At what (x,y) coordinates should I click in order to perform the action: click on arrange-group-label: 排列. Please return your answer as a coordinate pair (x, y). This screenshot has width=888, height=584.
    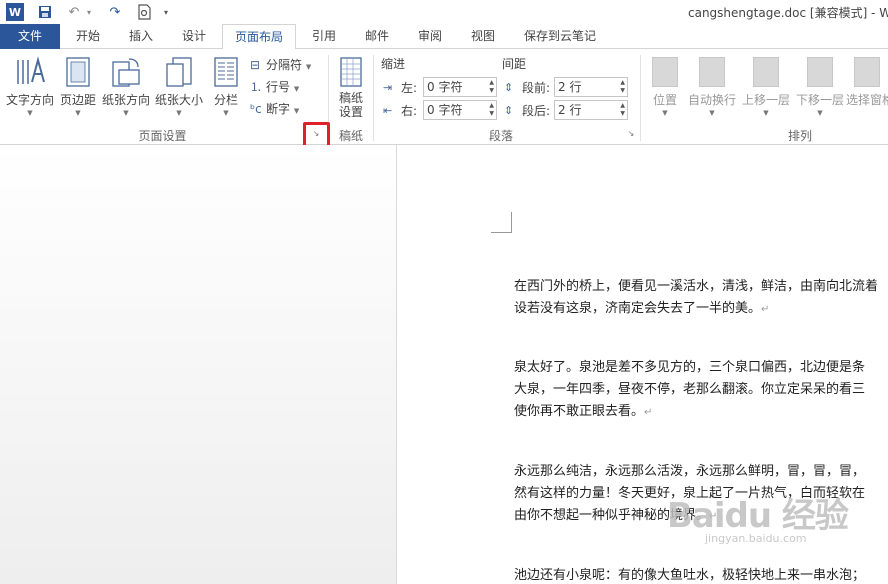
    Looking at the image, I should click on (799, 136).